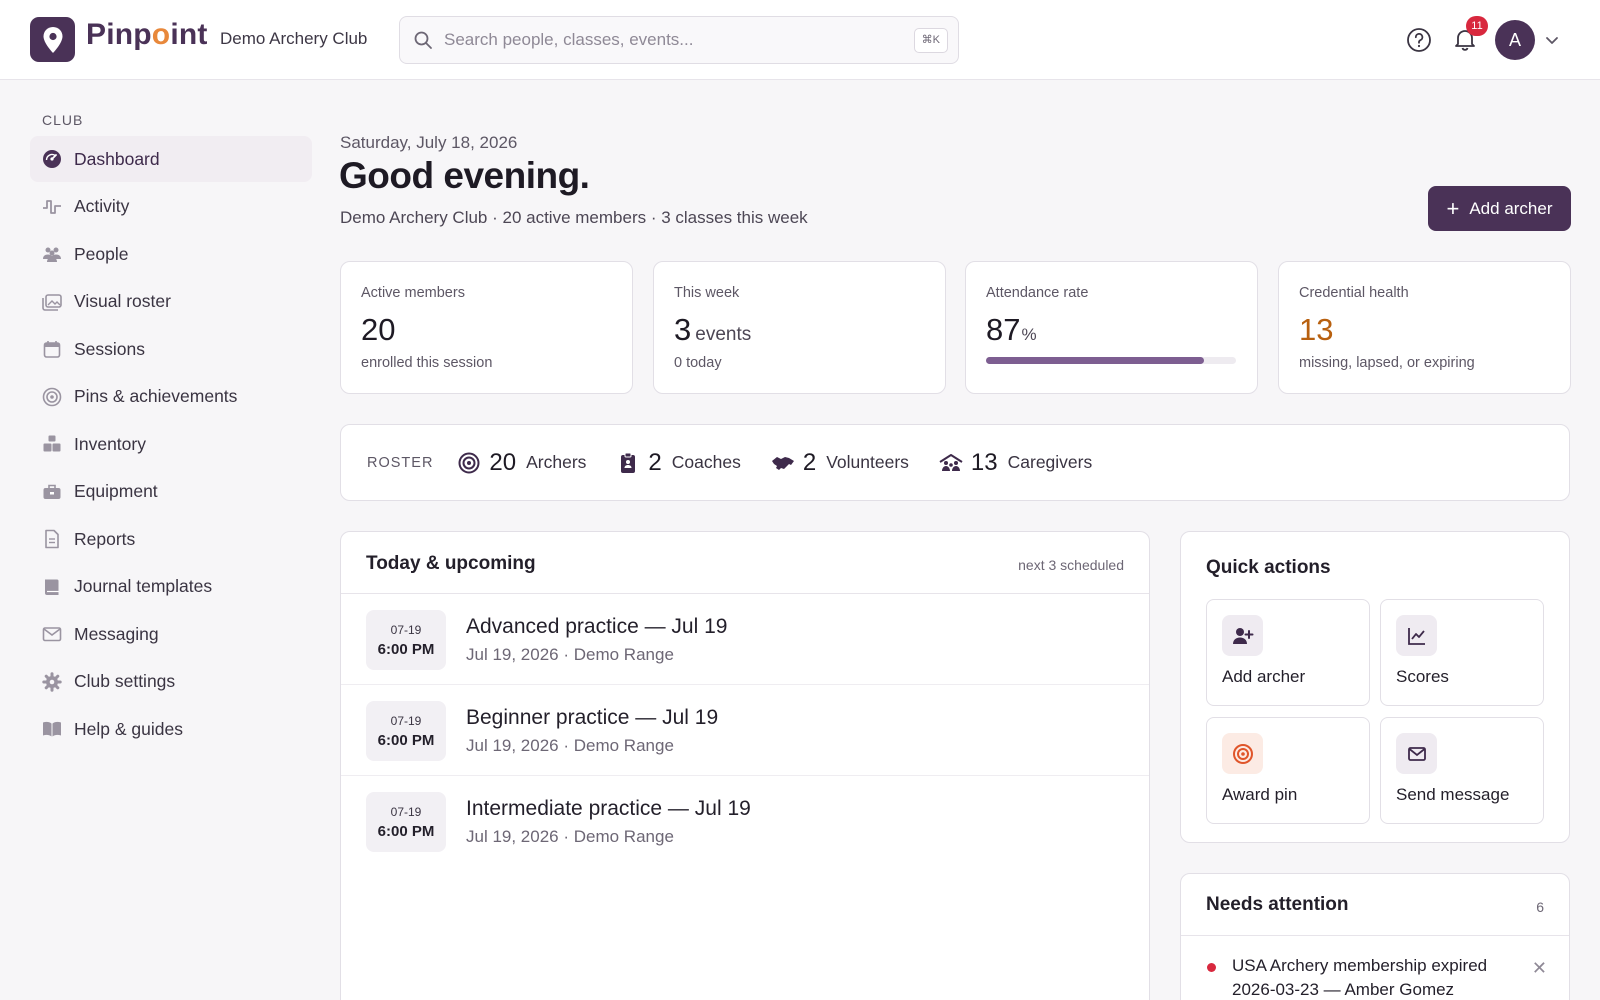 This screenshot has width=1600, height=1000. I want to click on clipboard-icon, so click(628, 462).